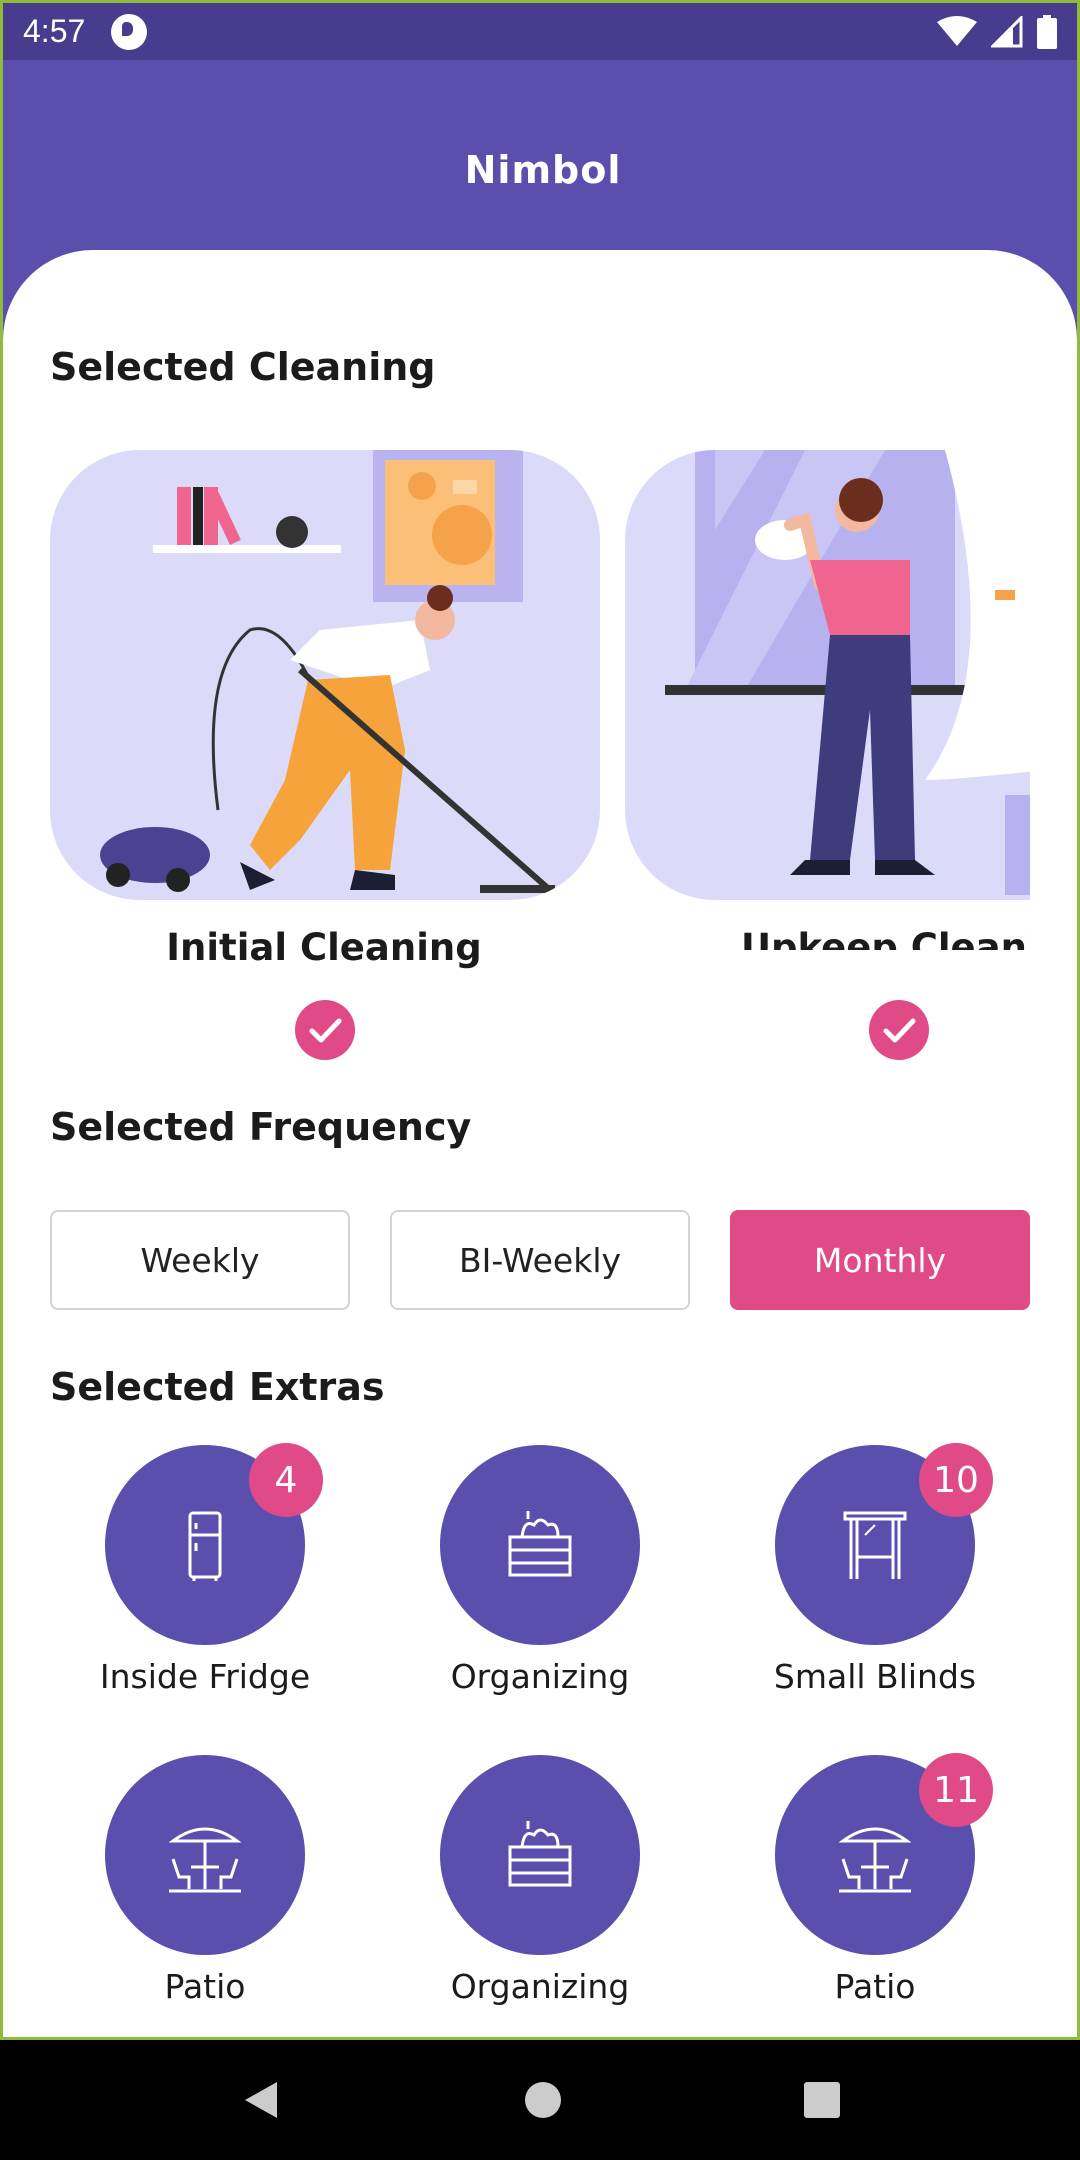 This screenshot has height=2160, width=1080. What do you see at coordinates (875, 1545) in the screenshot?
I see `blinds-icon` at bounding box center [875, 1545].